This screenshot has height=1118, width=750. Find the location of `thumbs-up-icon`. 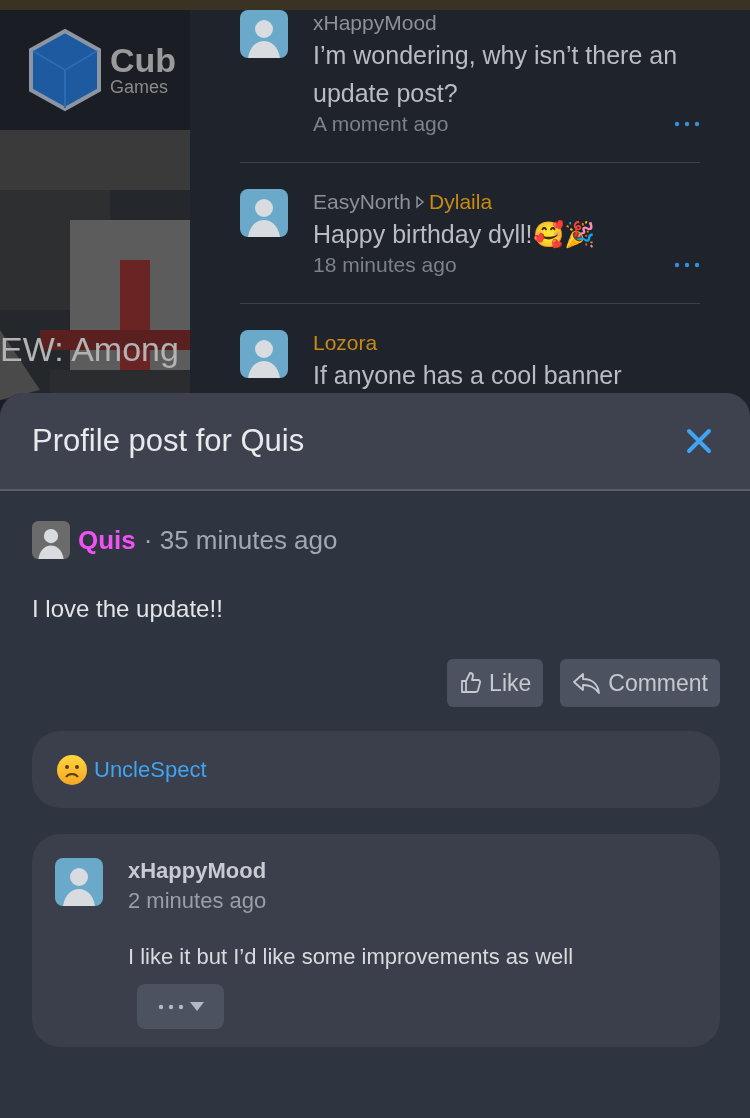

thumbs-up-icon is located at coordinates (471, 683).